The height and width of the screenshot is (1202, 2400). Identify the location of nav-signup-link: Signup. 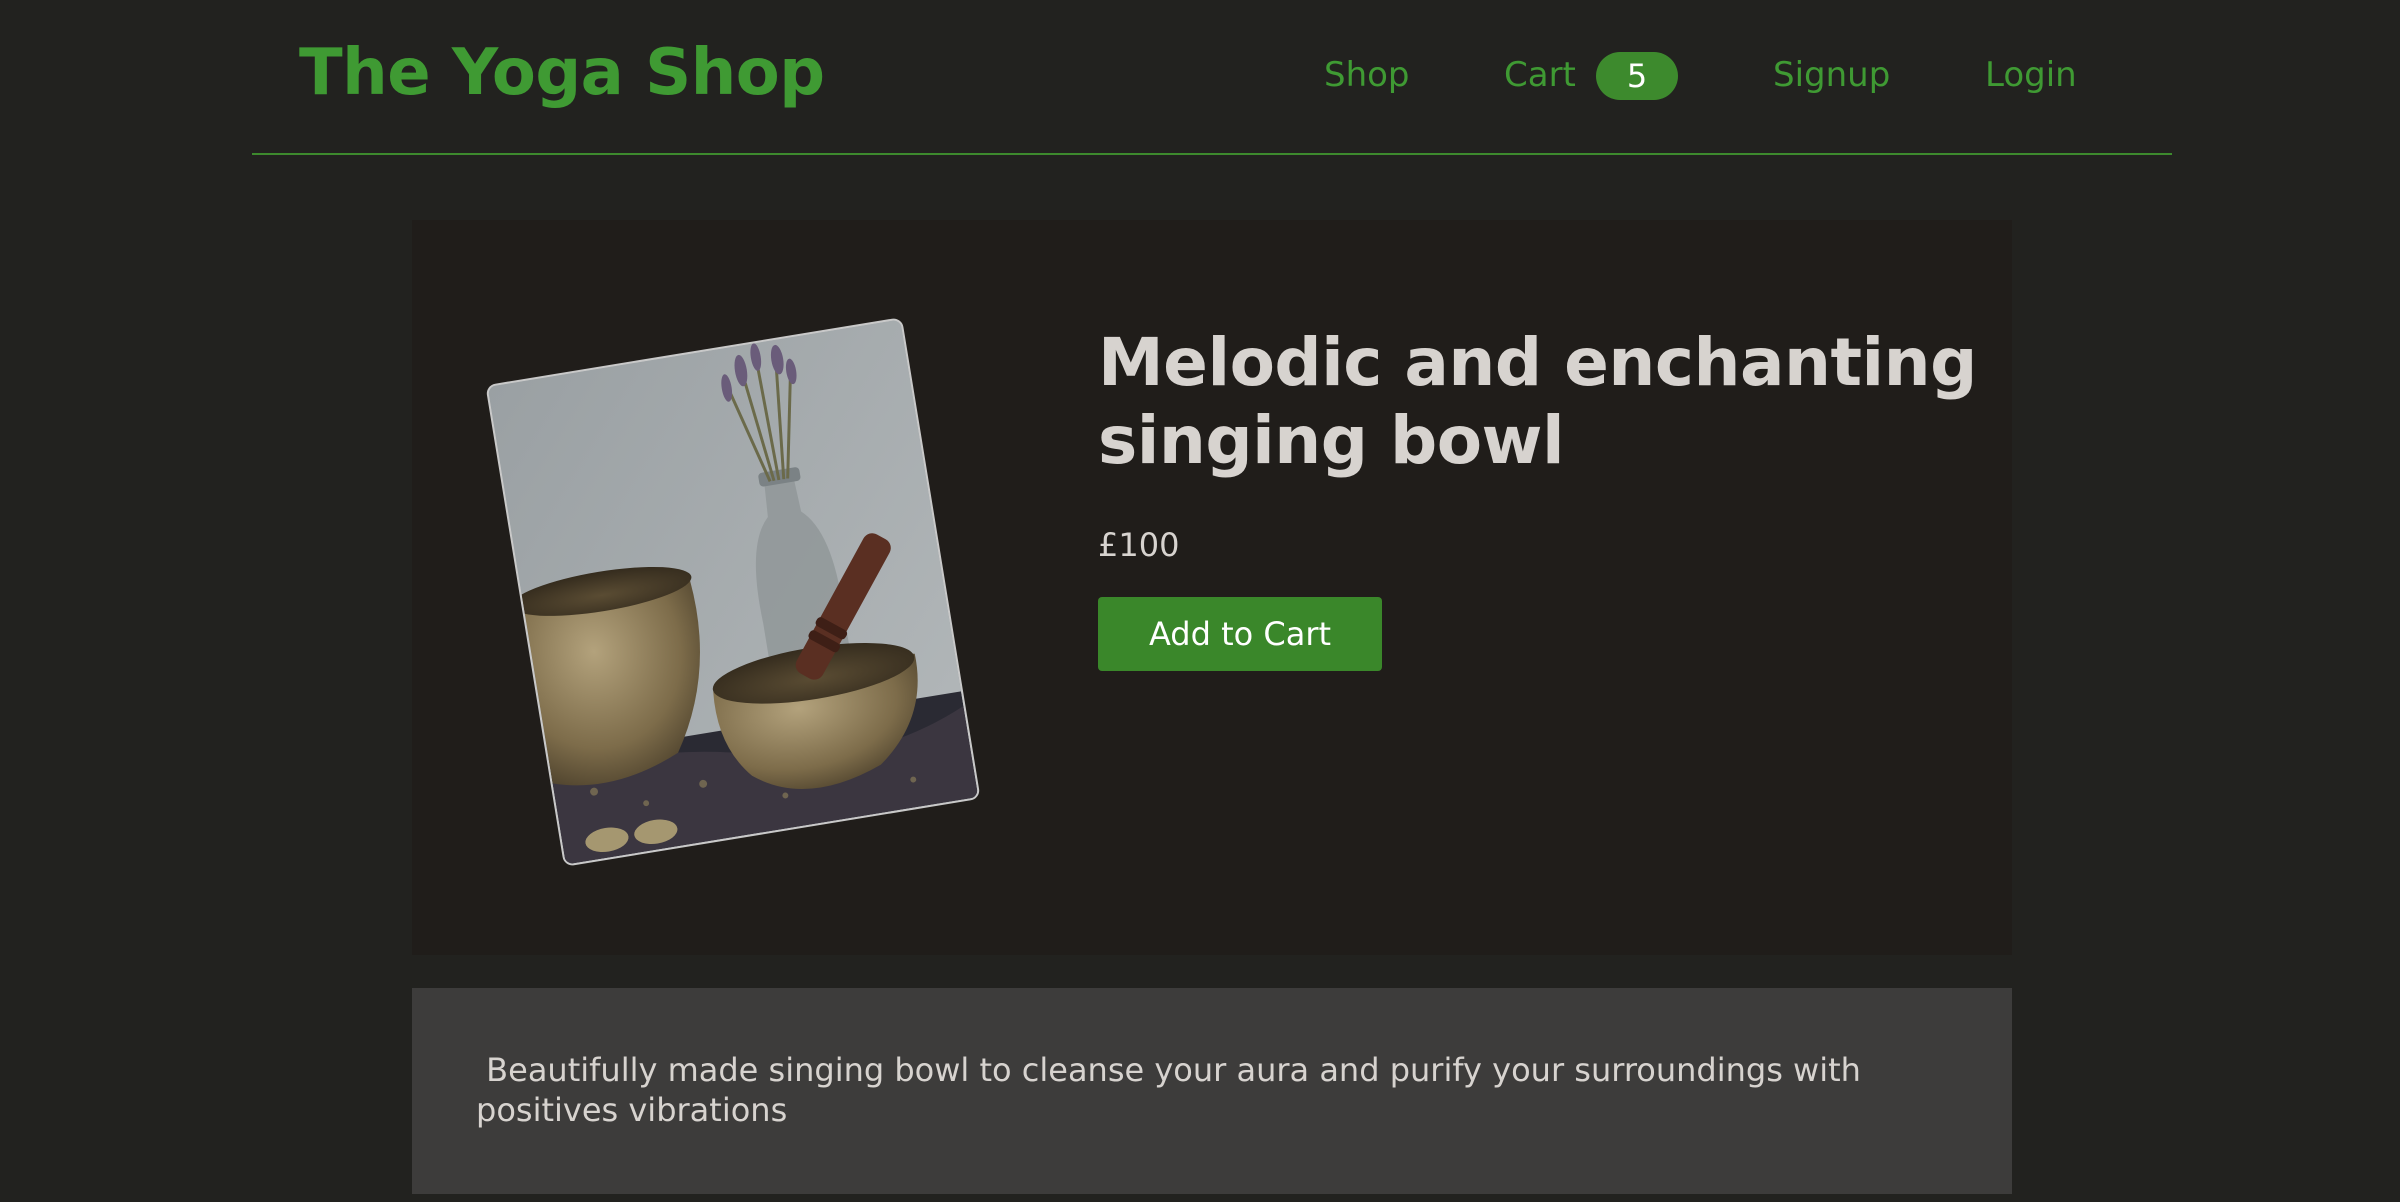
(1831, 75).